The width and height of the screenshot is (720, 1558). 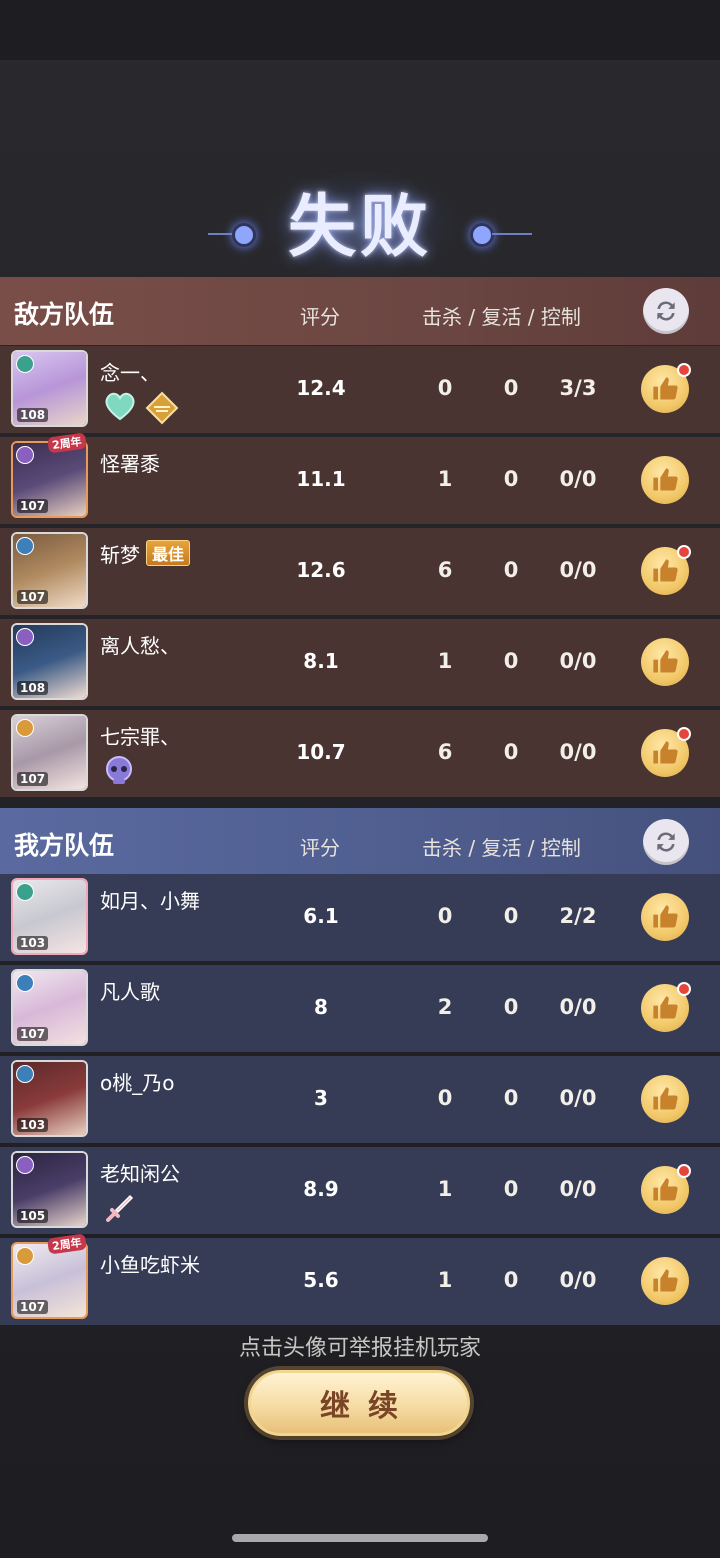 I want to click on player-score: 3, so click(x=321, y=1098).